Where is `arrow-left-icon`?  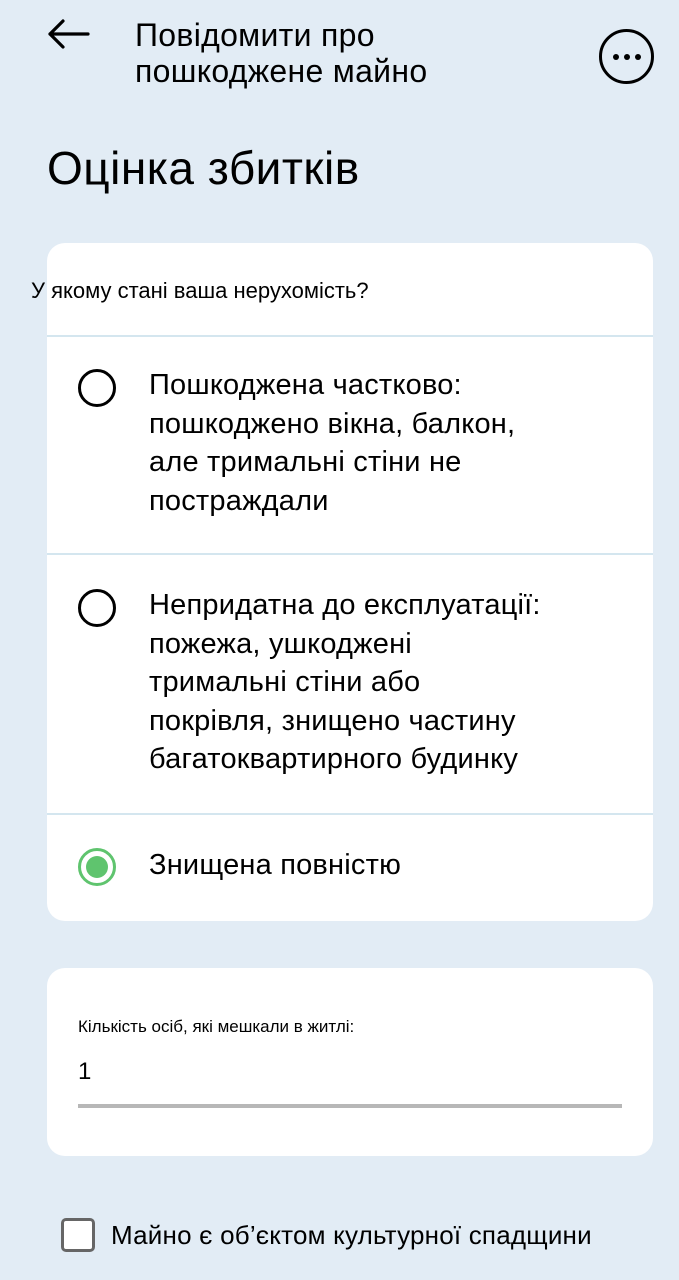 arrow-left-icon is located at coordinates (69, 34).